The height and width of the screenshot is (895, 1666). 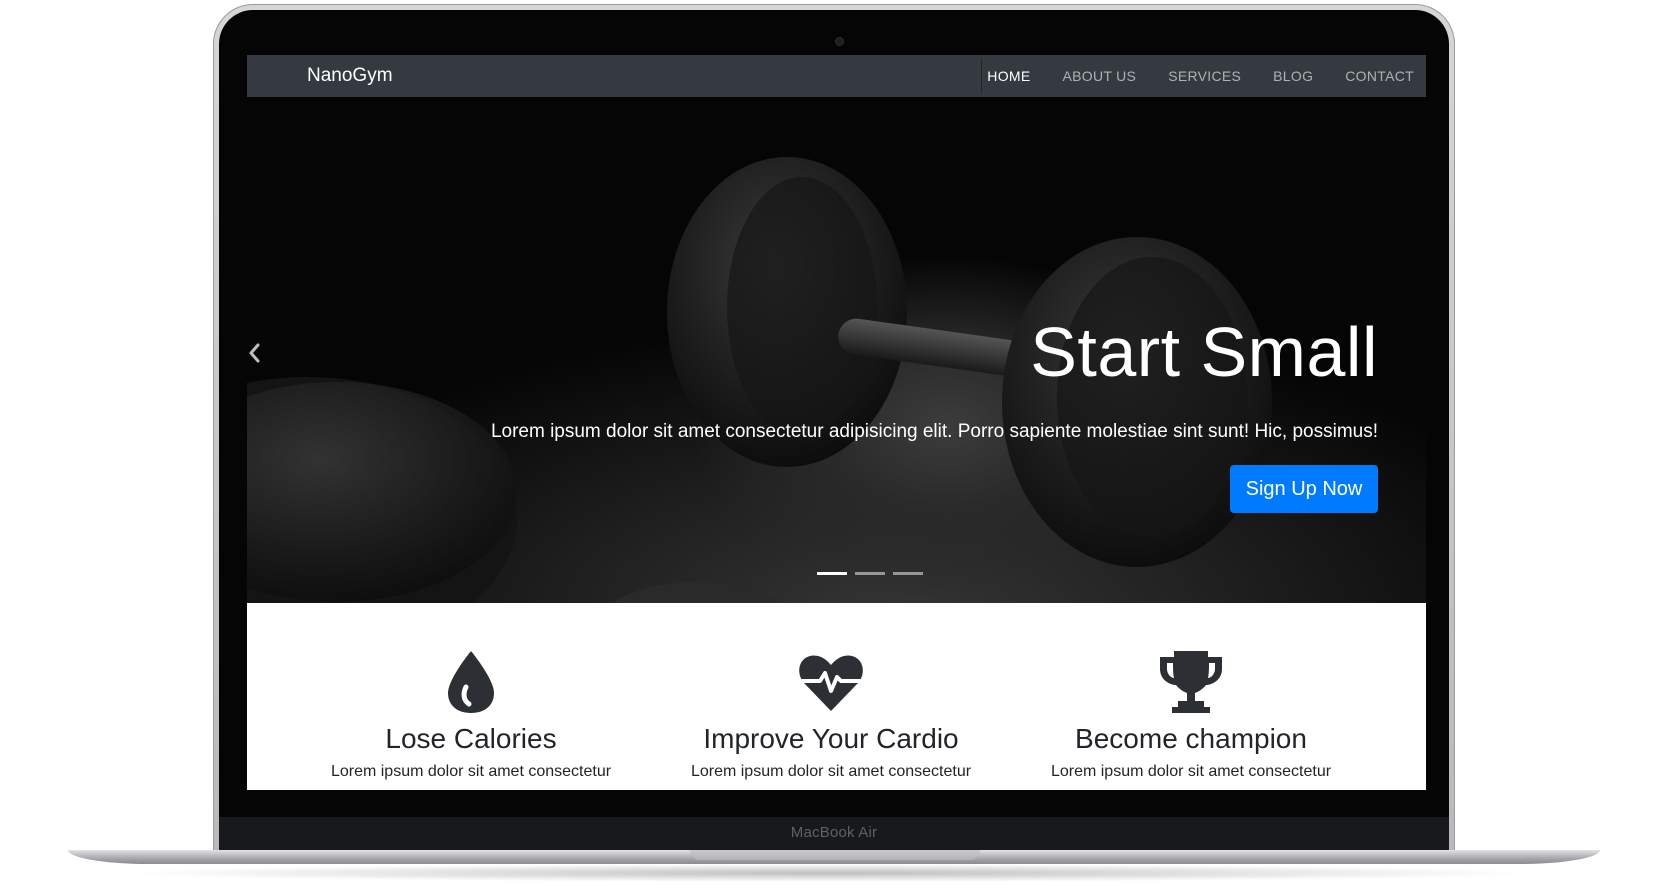 I want to click on sign-up-button: Sign Up Now, so click(x=1304, y=489).